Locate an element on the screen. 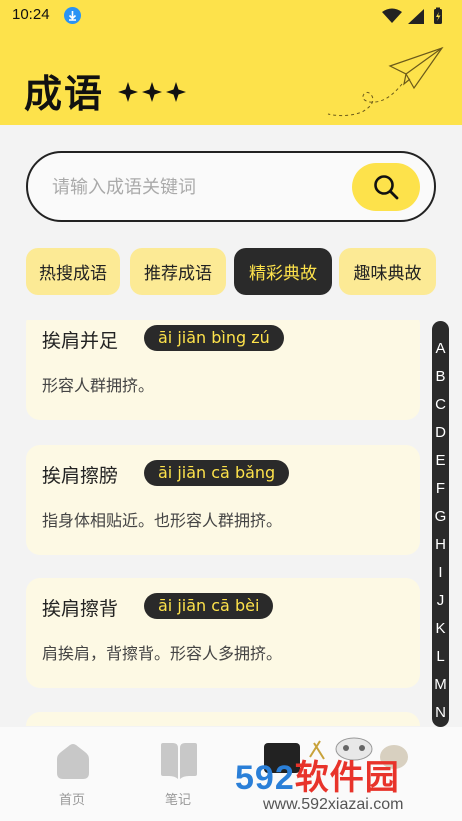  tab-recommended-idioms: 推荐成语 is located at coordinates (178, 271).